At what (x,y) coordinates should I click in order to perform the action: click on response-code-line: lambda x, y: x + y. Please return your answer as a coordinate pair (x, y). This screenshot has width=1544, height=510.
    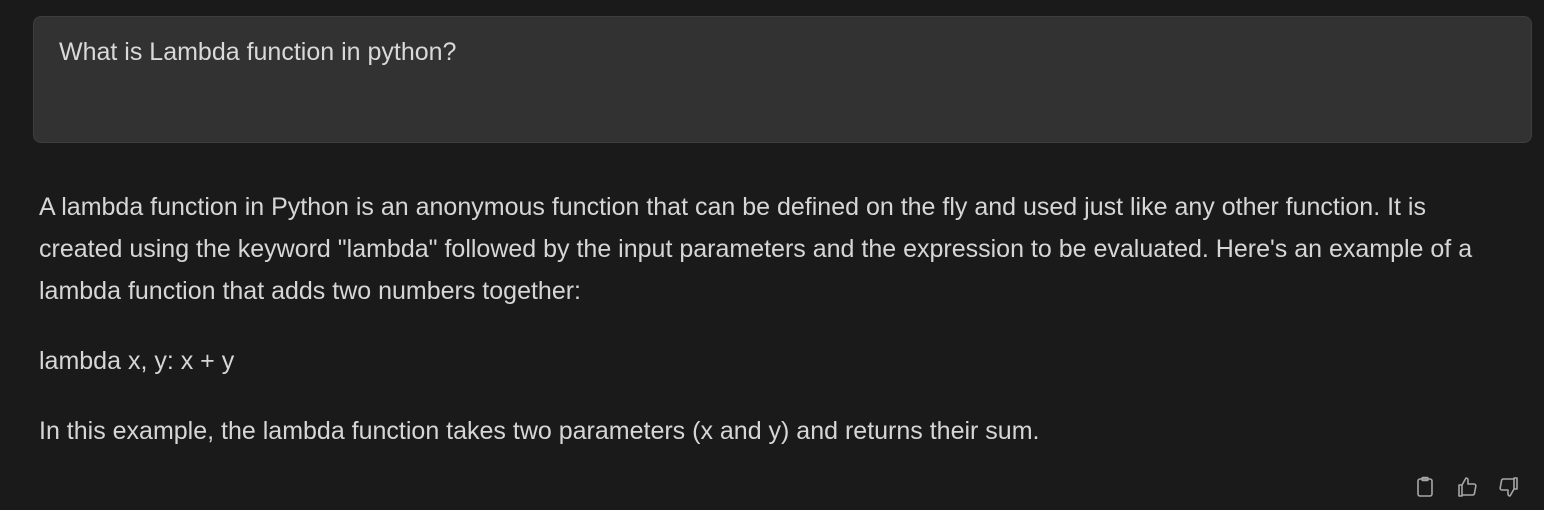
    Looking at the image, I should click on (137, 361).